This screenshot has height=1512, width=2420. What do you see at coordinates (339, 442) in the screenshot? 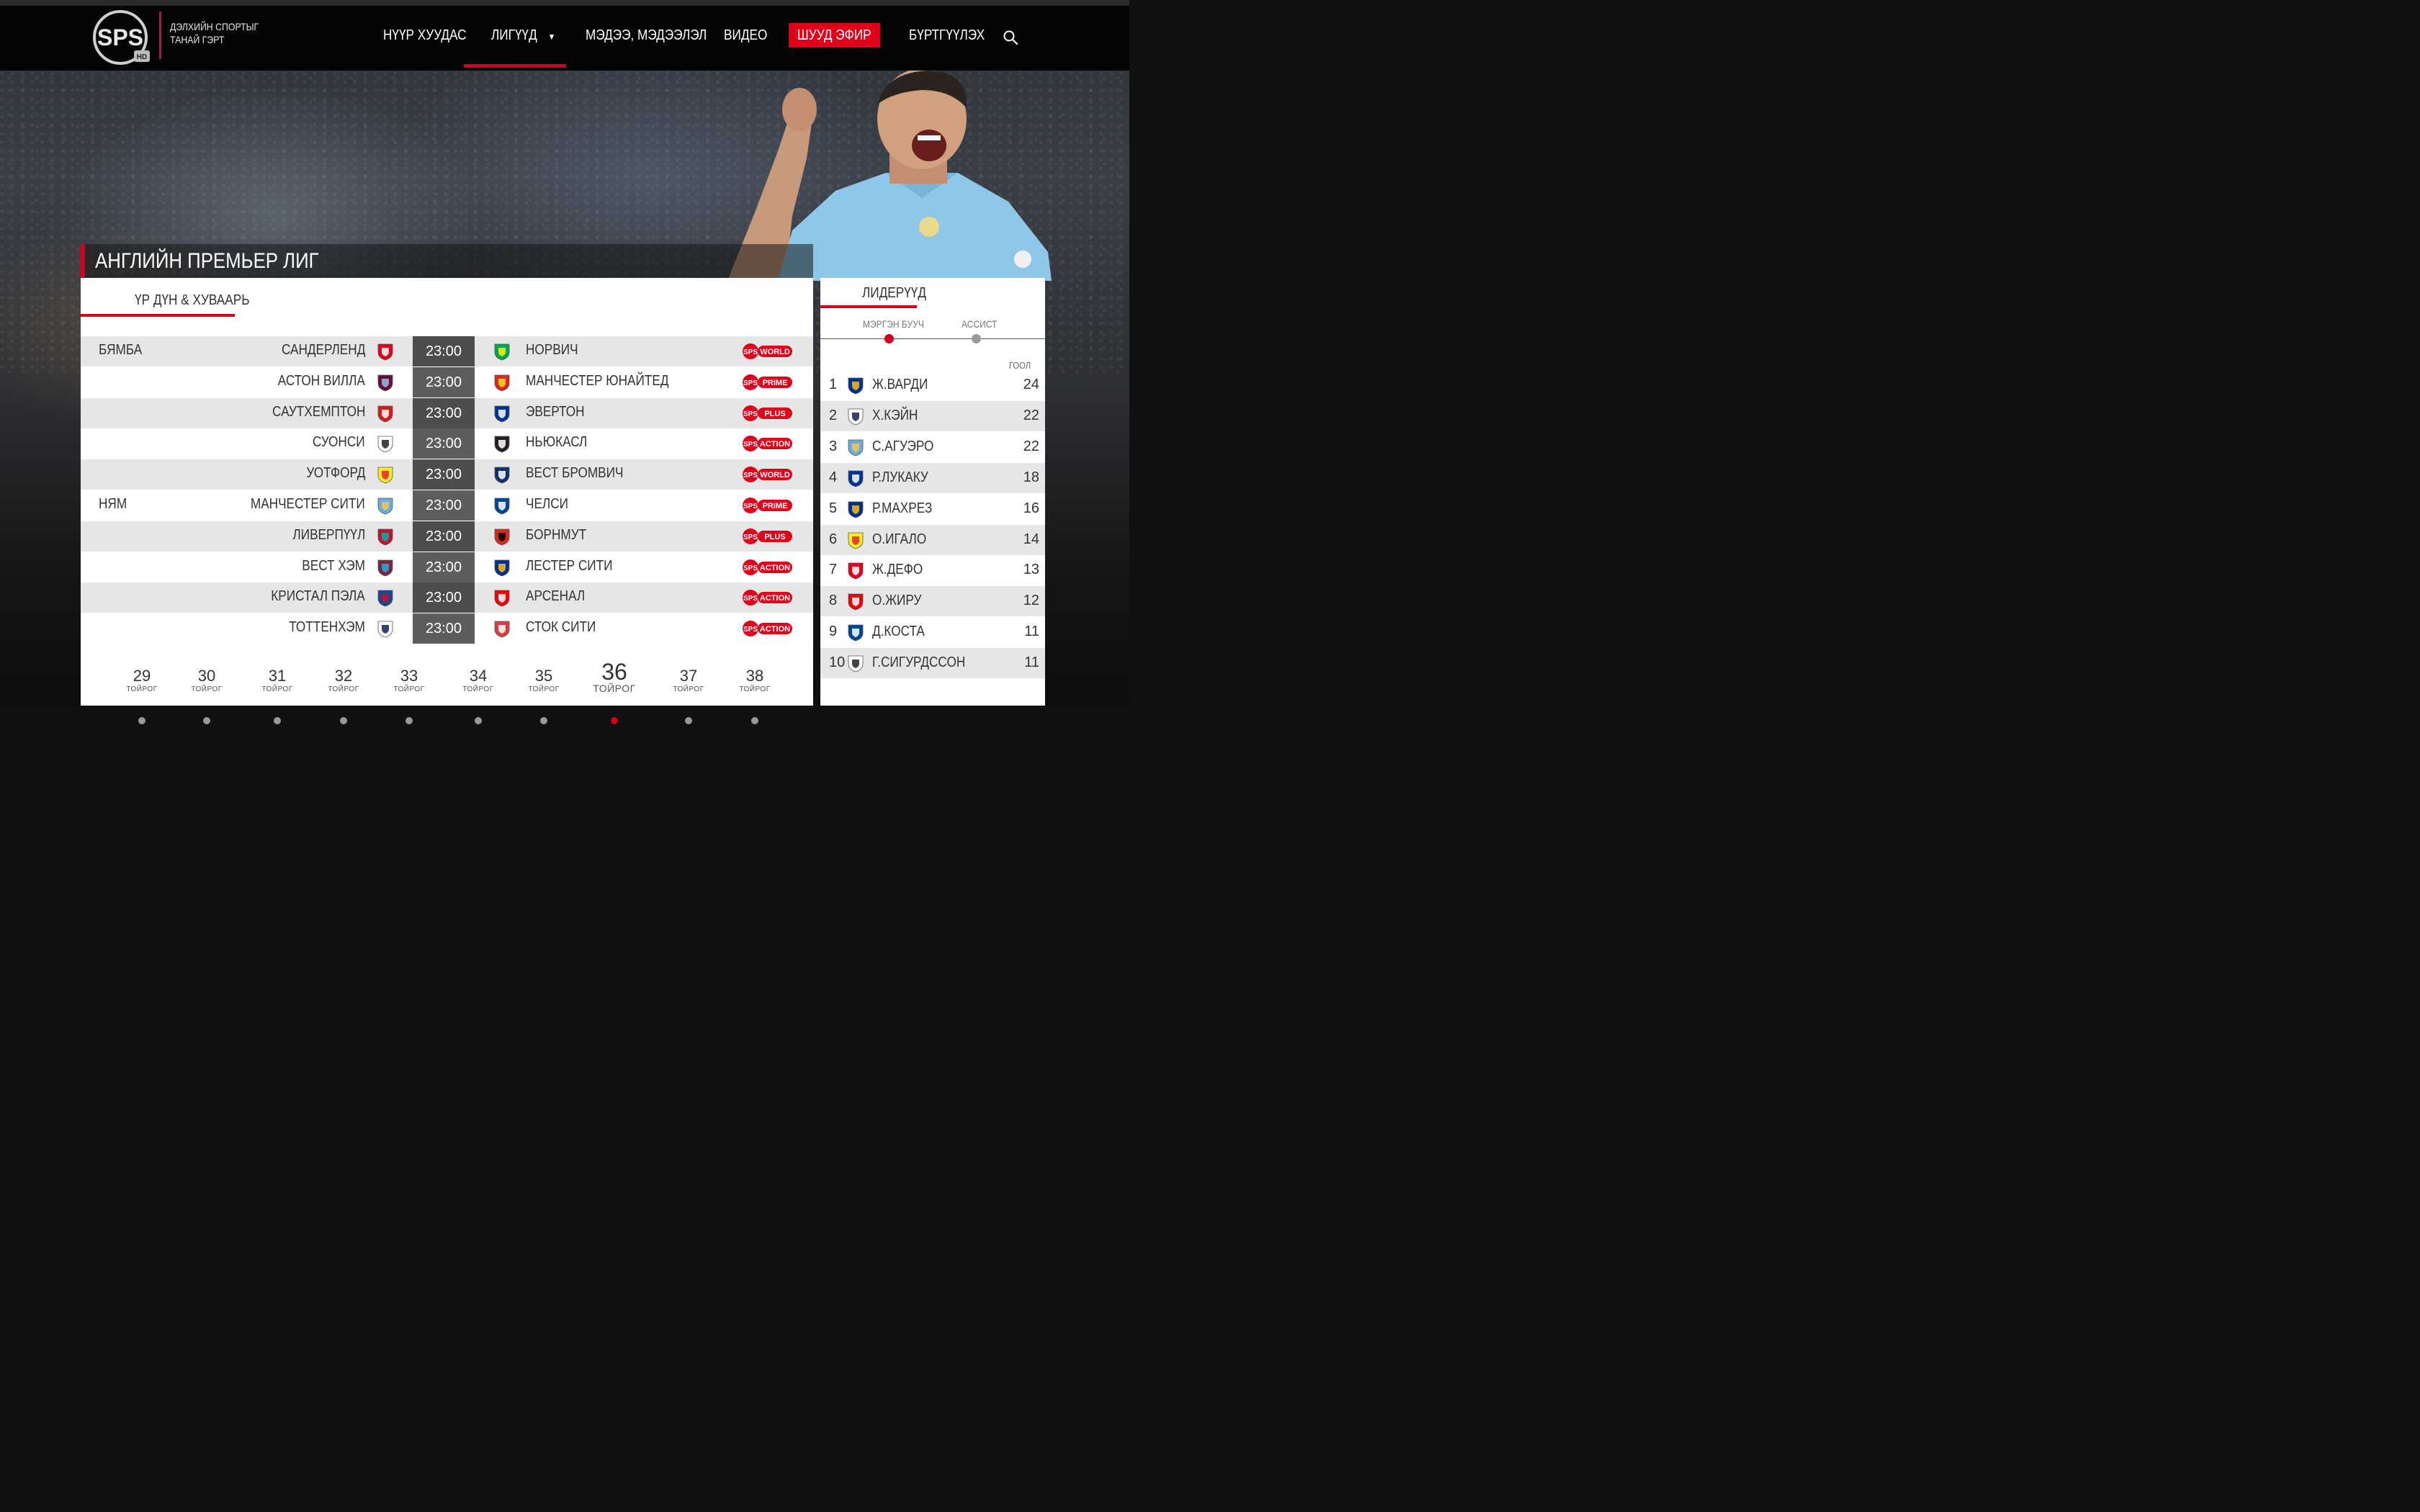
I see `home-team: СУОНСИ` at bounding box center [339, 442].